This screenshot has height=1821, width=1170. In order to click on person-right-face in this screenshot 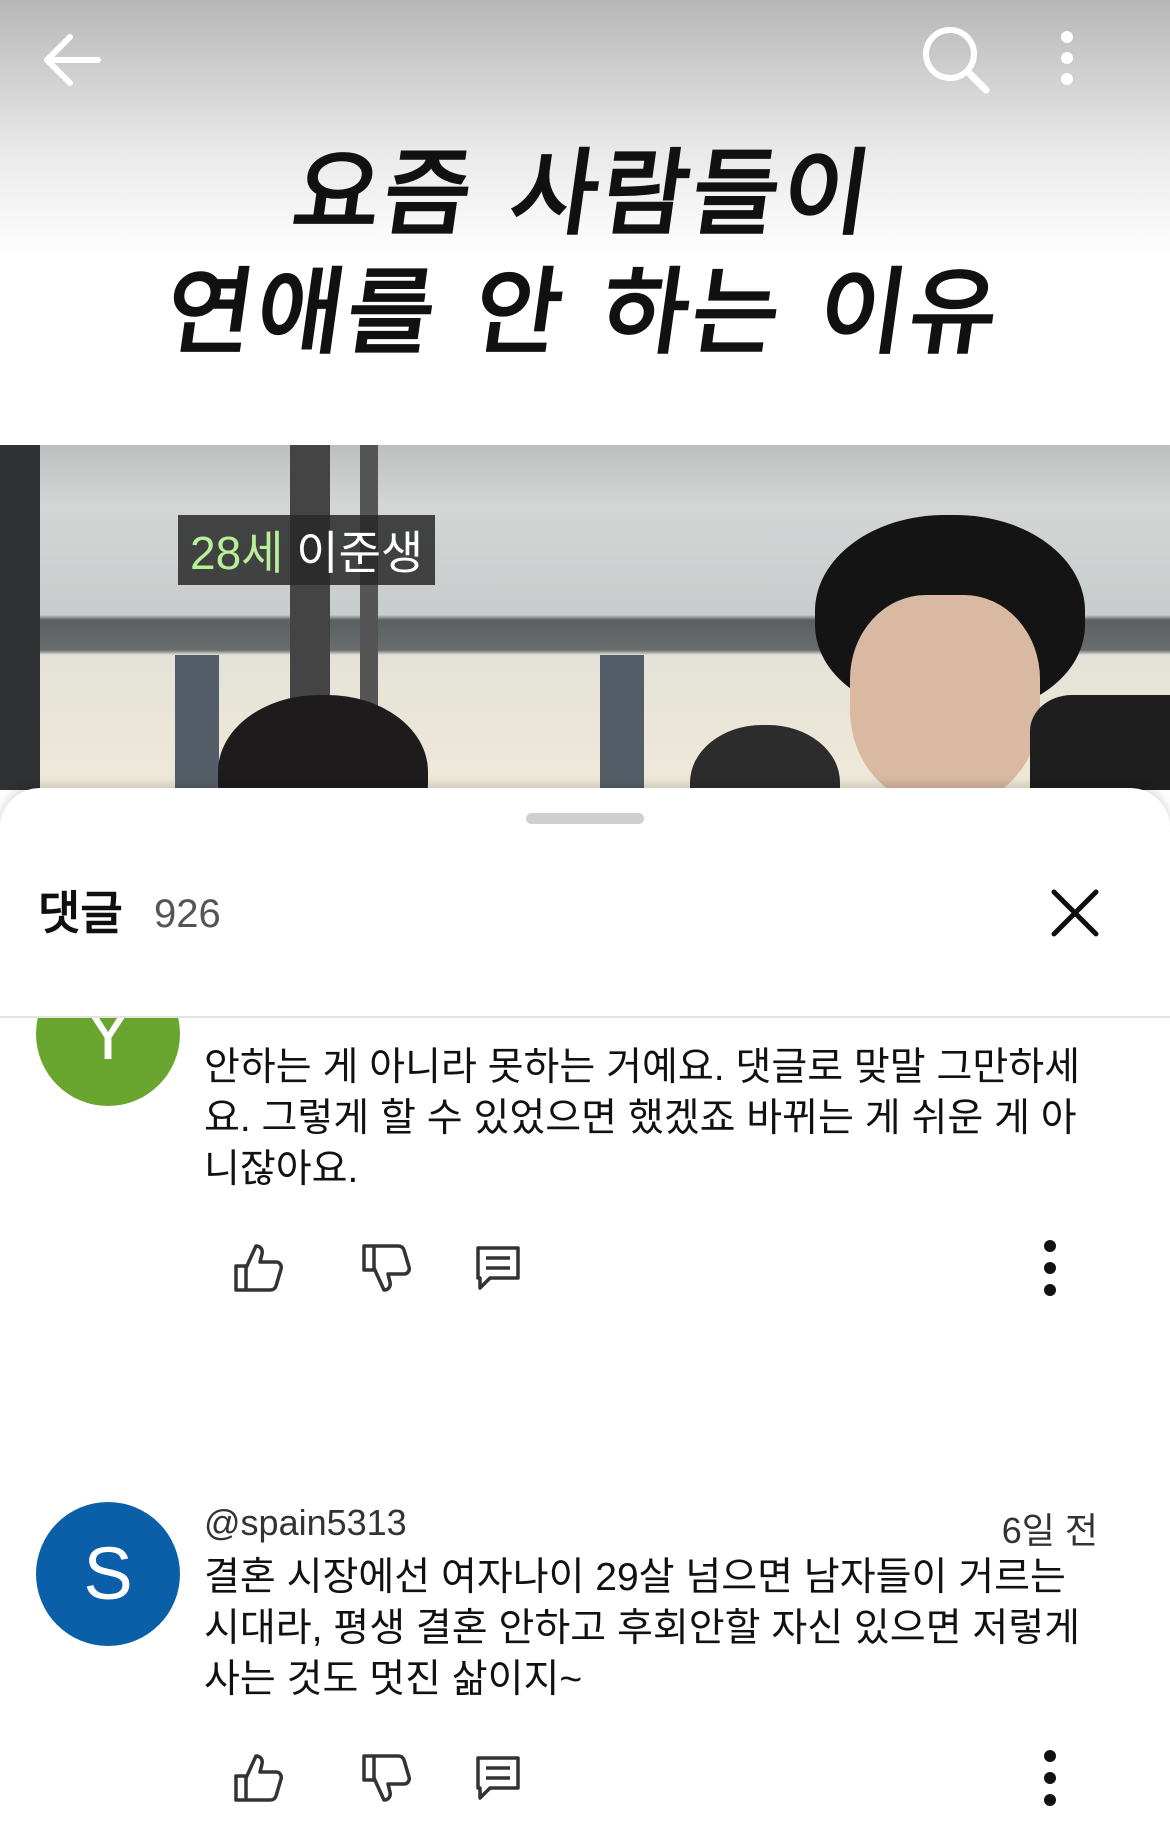, I will do `click(945, 692)`.